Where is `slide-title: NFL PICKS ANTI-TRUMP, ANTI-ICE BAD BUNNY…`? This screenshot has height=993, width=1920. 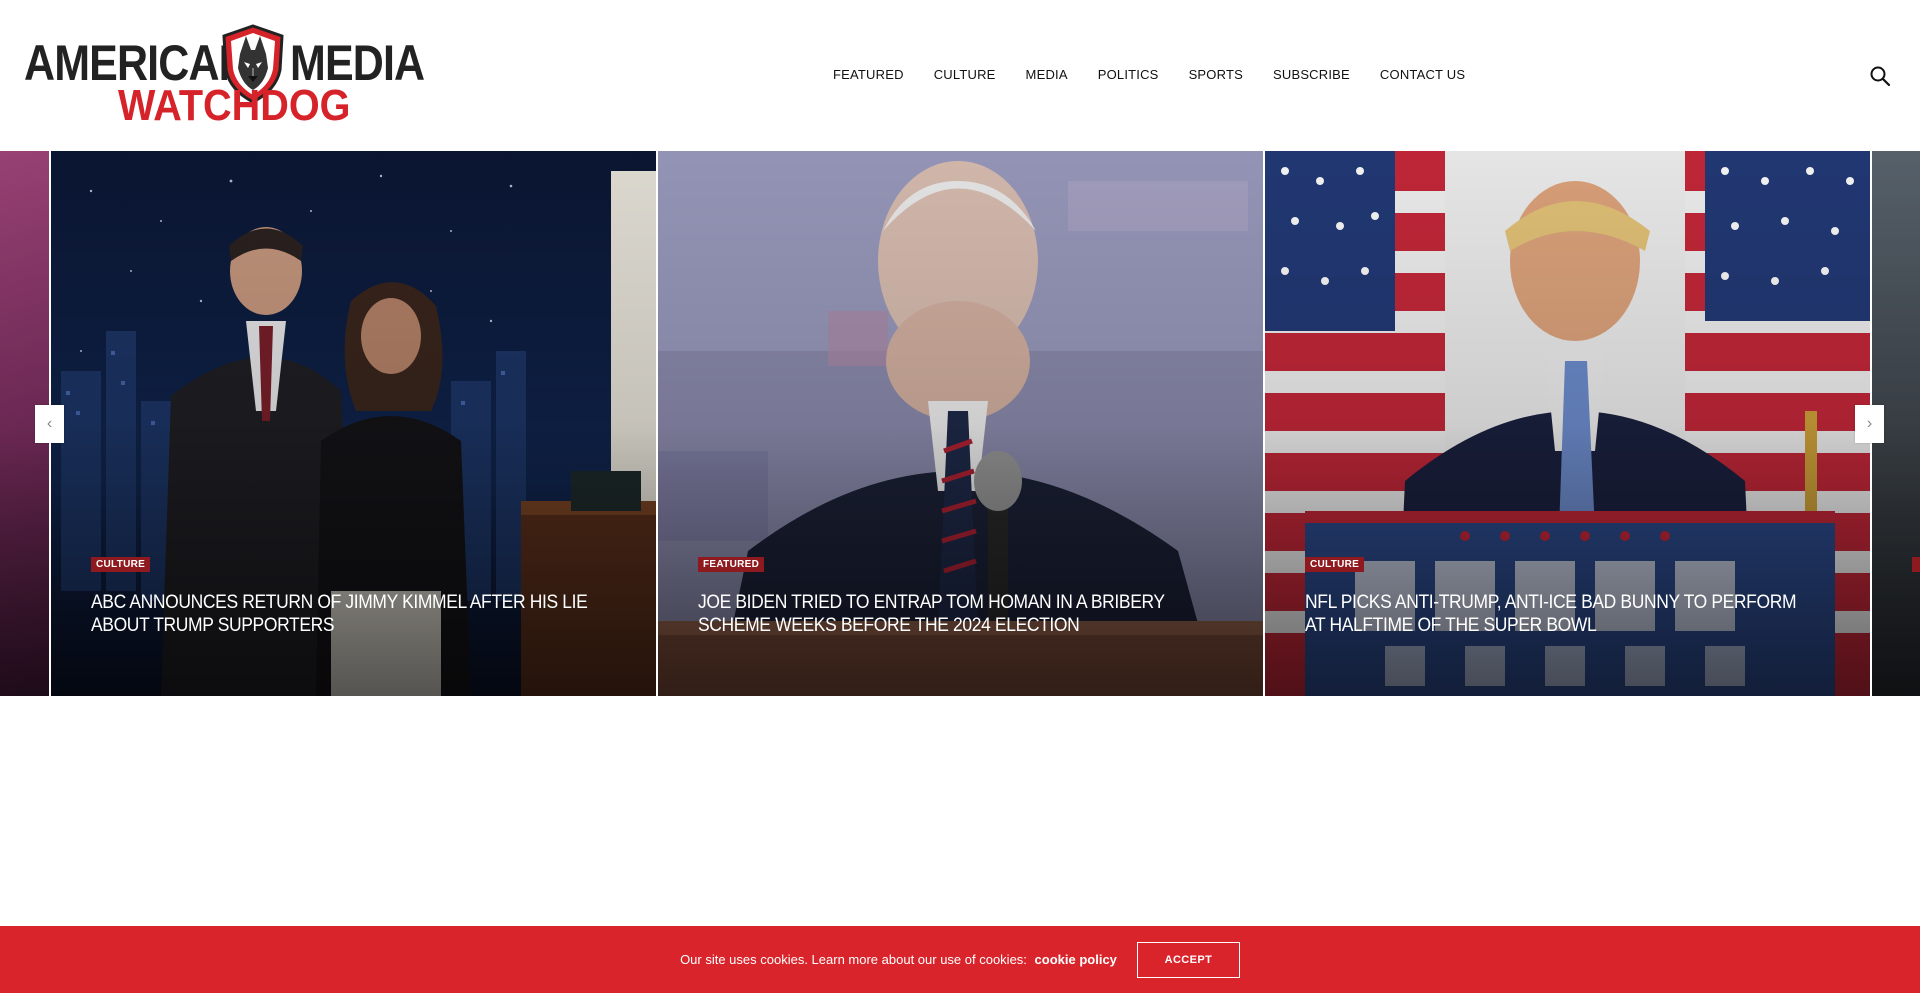
slide-title: NFL PICKS ANTI-TRUMP, ANTI-ICE BAD BUNNY… is located at coordinates (1553, 614).